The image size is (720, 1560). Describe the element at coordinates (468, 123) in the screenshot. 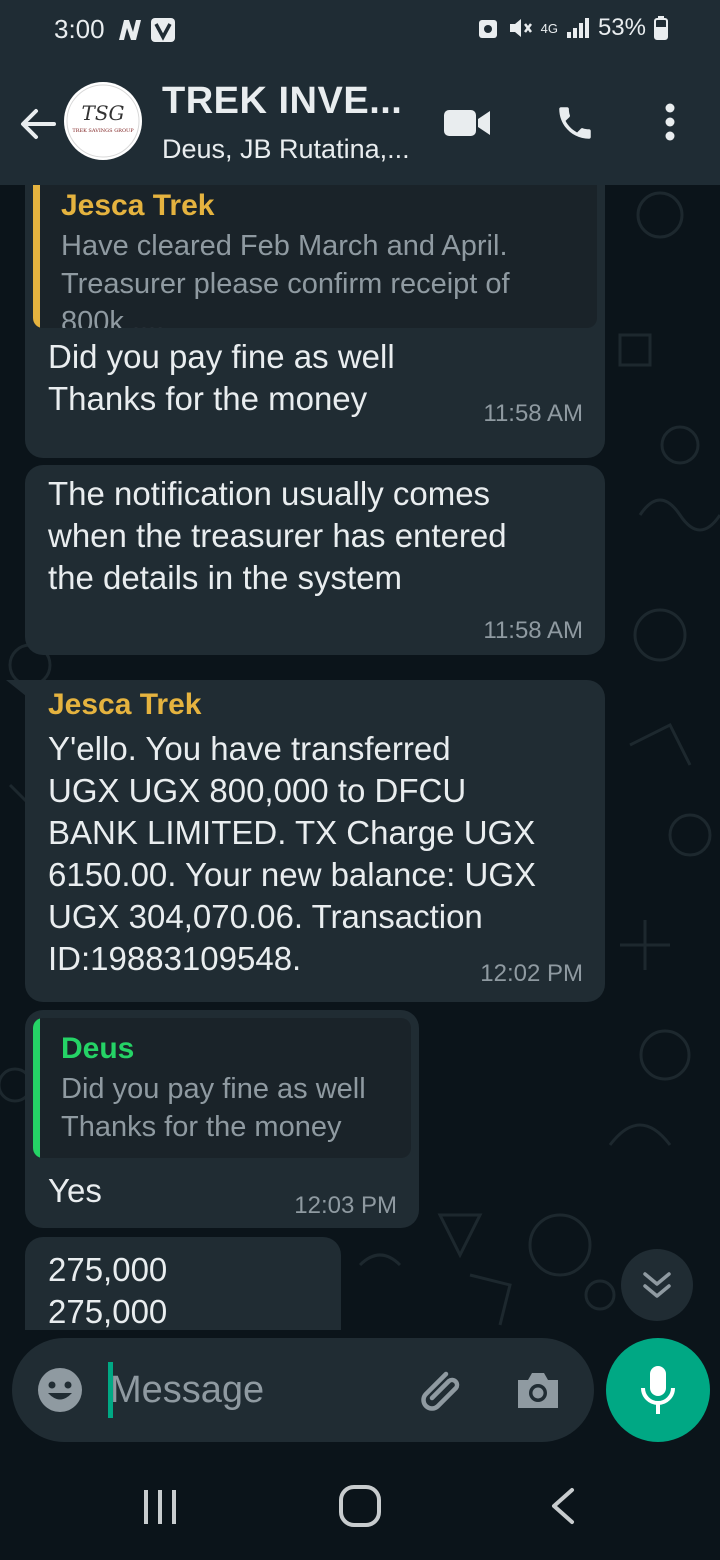

I see `video-call-icon` at that location.